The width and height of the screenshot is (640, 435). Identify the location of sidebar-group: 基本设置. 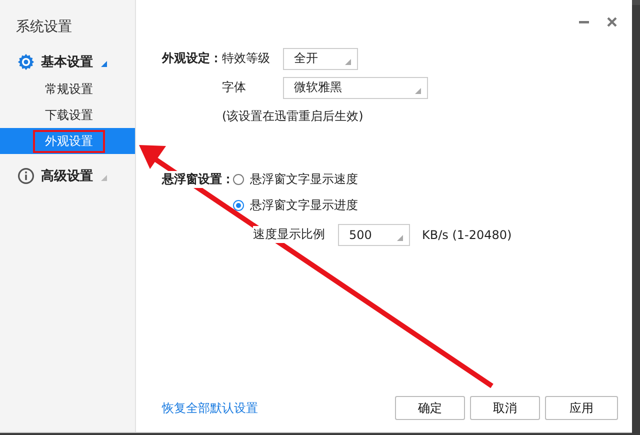
(67, 62).